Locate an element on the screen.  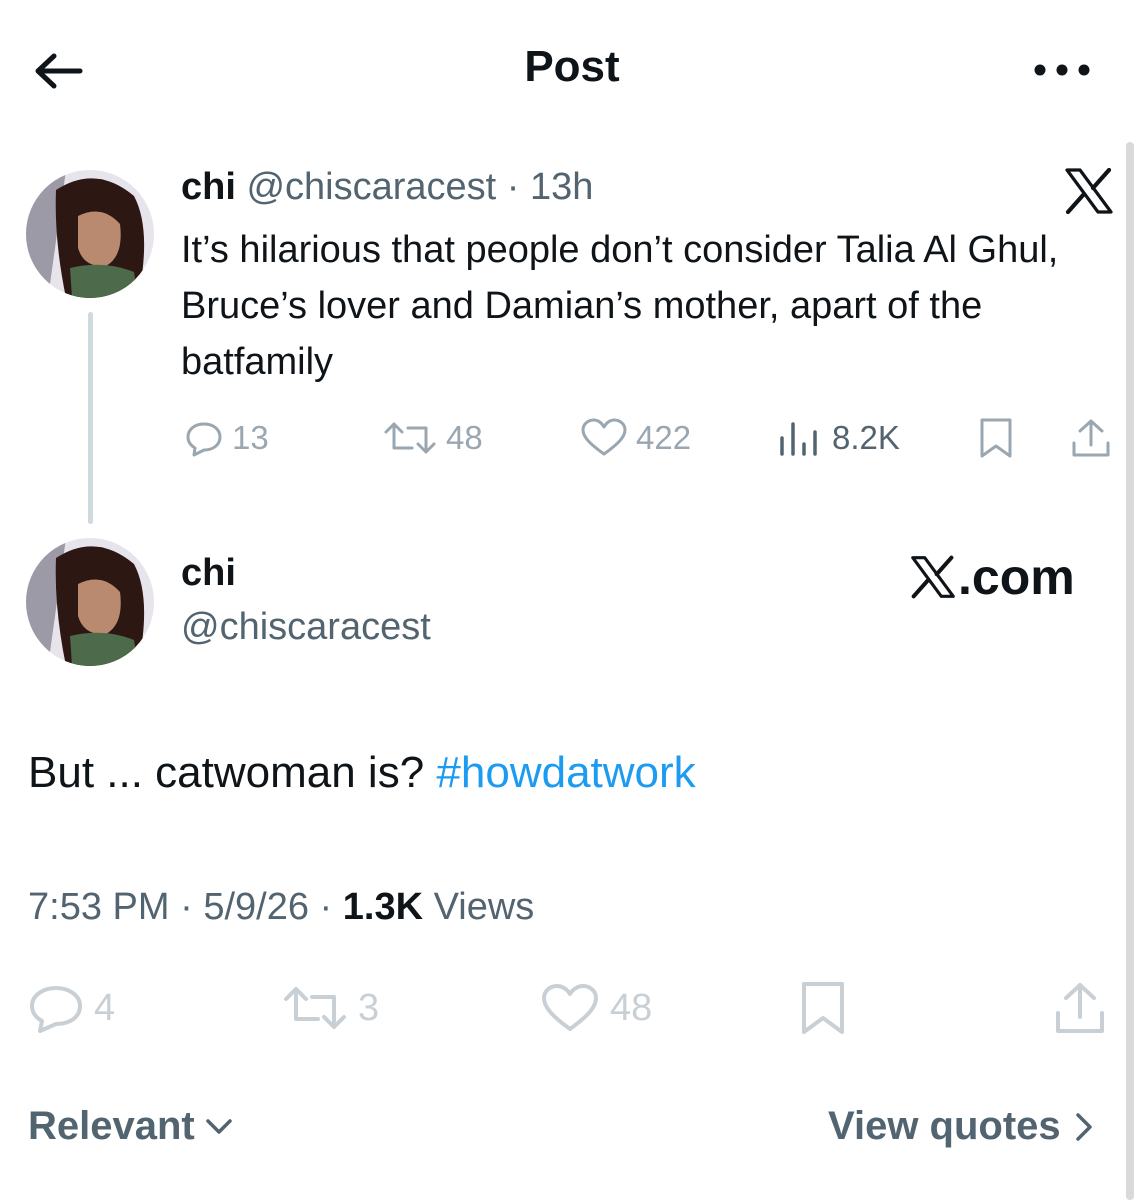
repost-button: 48 is located at coordinates (432, 438).